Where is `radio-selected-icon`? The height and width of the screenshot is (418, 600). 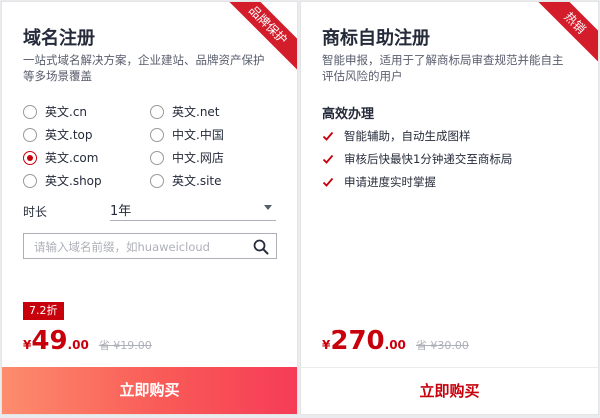 radio-selected-icon is located at coordinates (30, 157).